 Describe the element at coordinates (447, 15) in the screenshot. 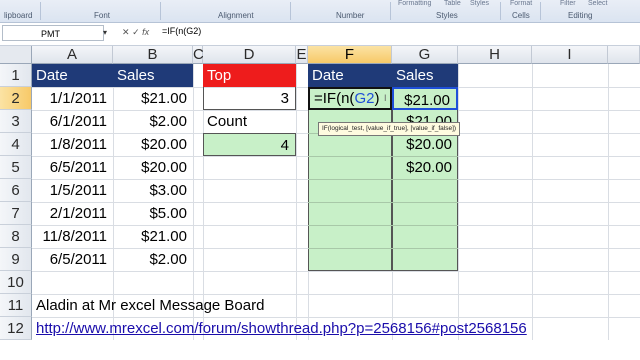

I see `ribbon-group-styles: Styles` at that location.